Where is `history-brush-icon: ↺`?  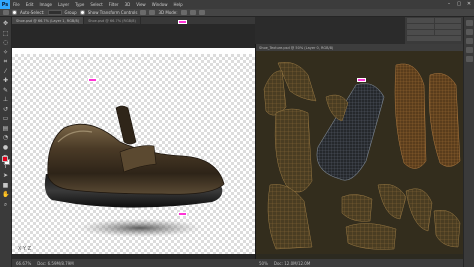 history-brush-icon: ↺ is located at coordinates (5, 109).